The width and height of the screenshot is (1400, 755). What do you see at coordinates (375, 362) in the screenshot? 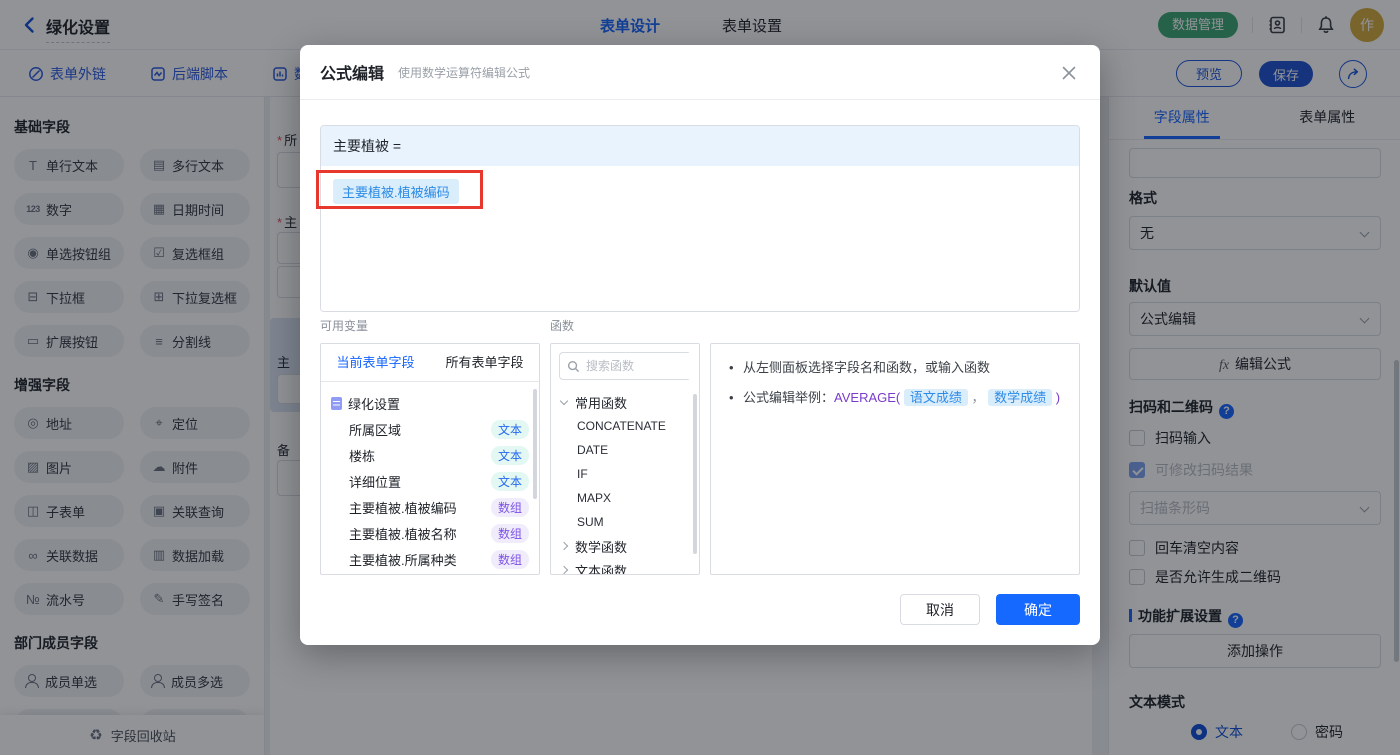
I see `tab-current-form-fields: 当前表单字段` at bounding box center [375, 362].